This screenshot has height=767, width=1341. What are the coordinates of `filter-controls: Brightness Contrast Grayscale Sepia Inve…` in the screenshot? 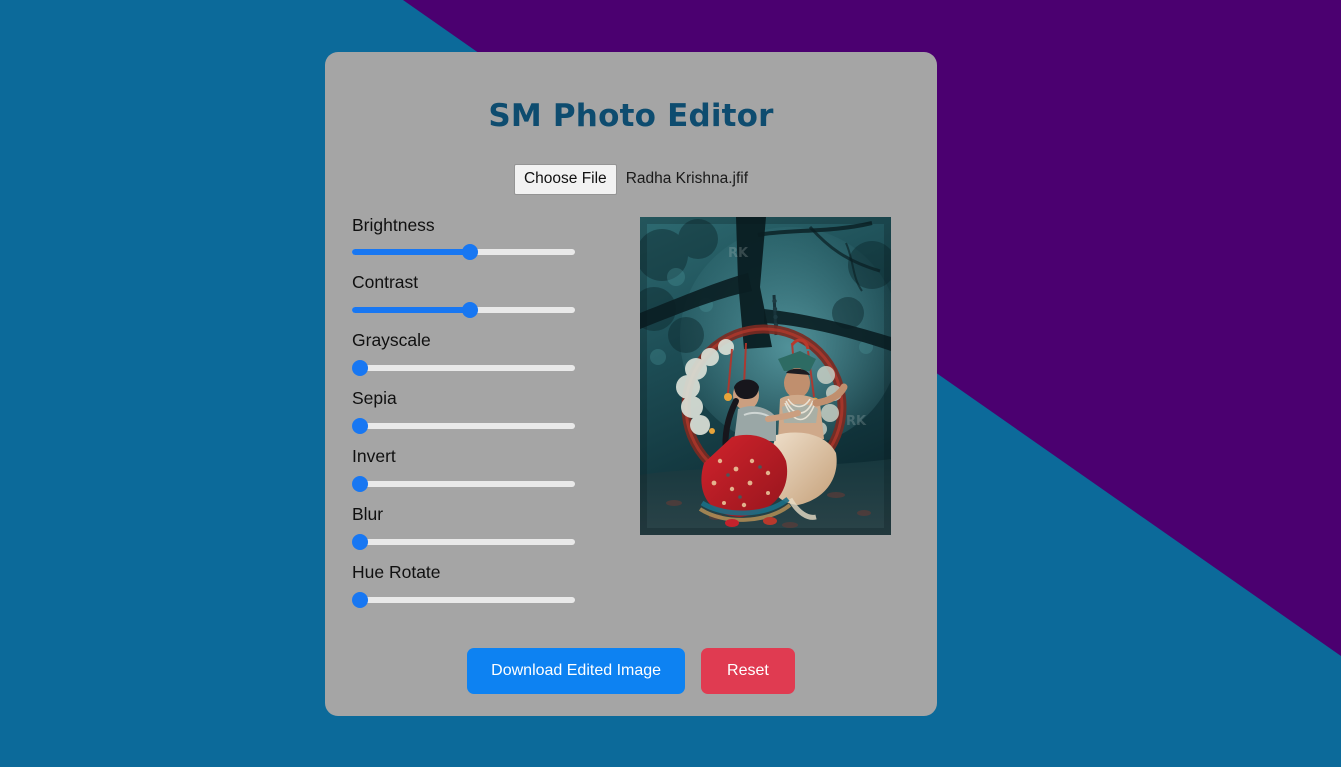 It's located at (477, 417).